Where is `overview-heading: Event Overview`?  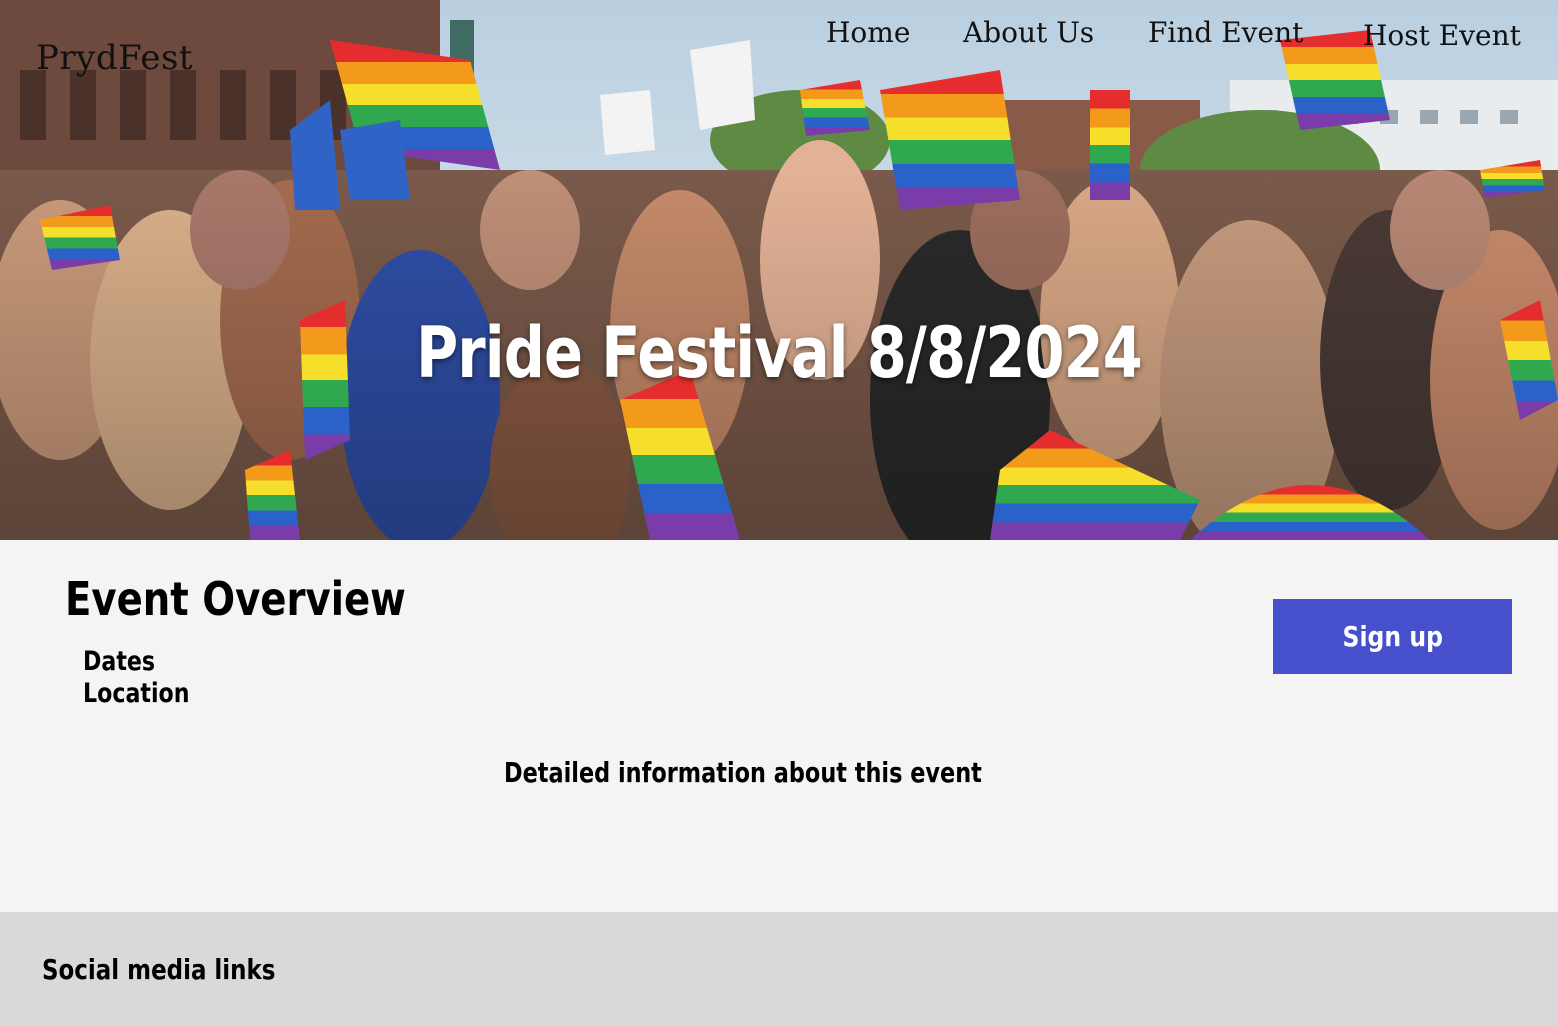
overview-heading: Event Overview is located at coordinates (235, 599).